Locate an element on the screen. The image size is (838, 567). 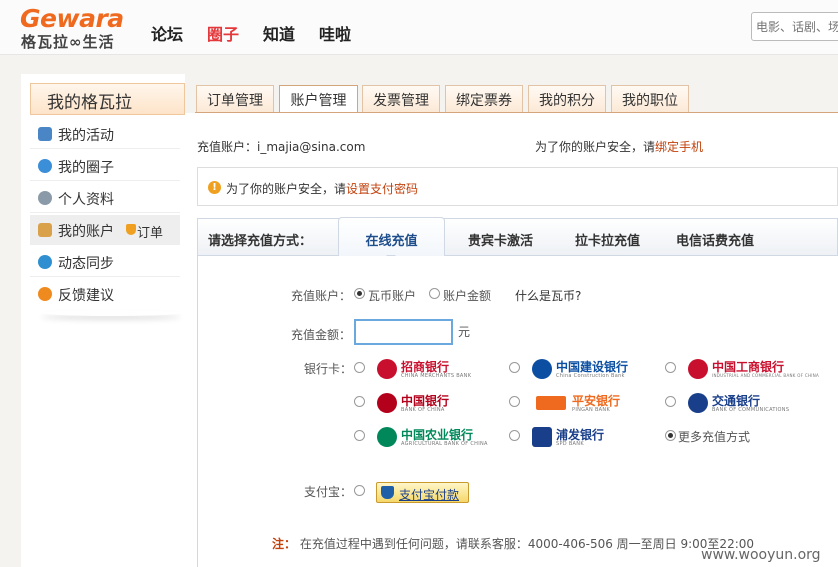
bind-phone-prefix: 为了你的账户安全，请 is located at coordinates (595, 147).